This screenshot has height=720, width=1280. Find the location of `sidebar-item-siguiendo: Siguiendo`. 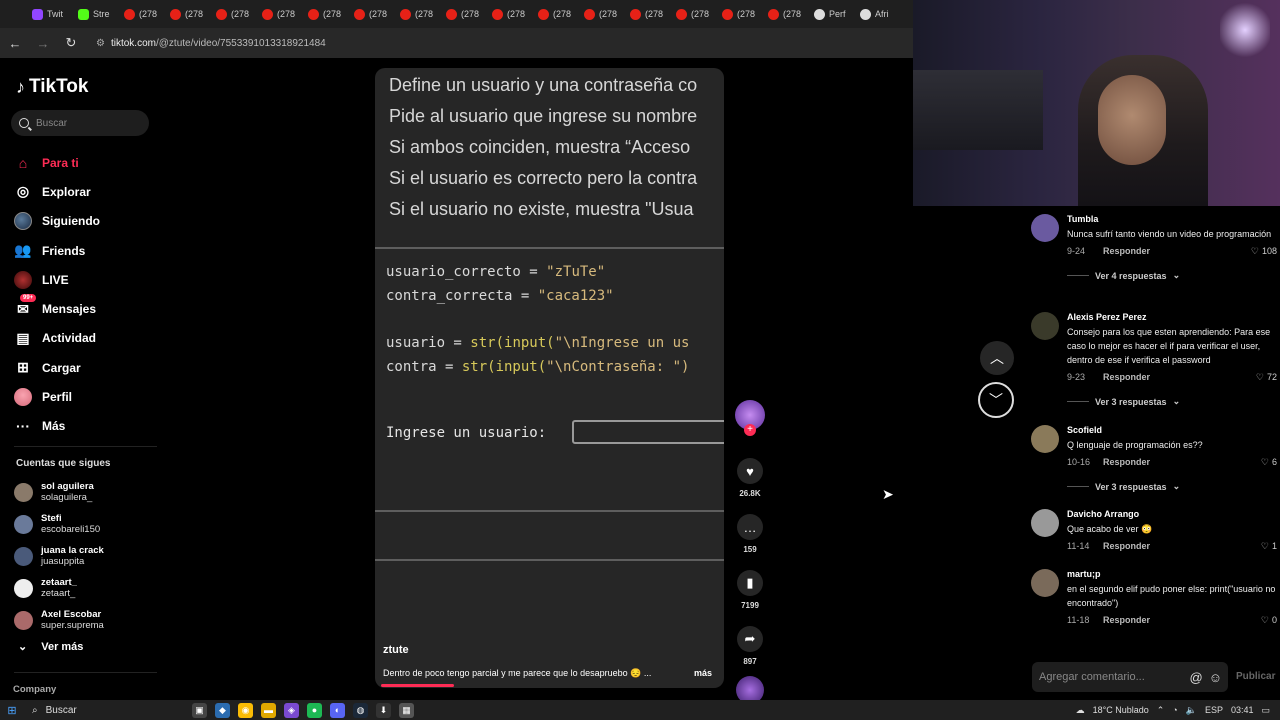

sidebar-item-siguiendo: Siguiendo is located at coordinates (57, 221).